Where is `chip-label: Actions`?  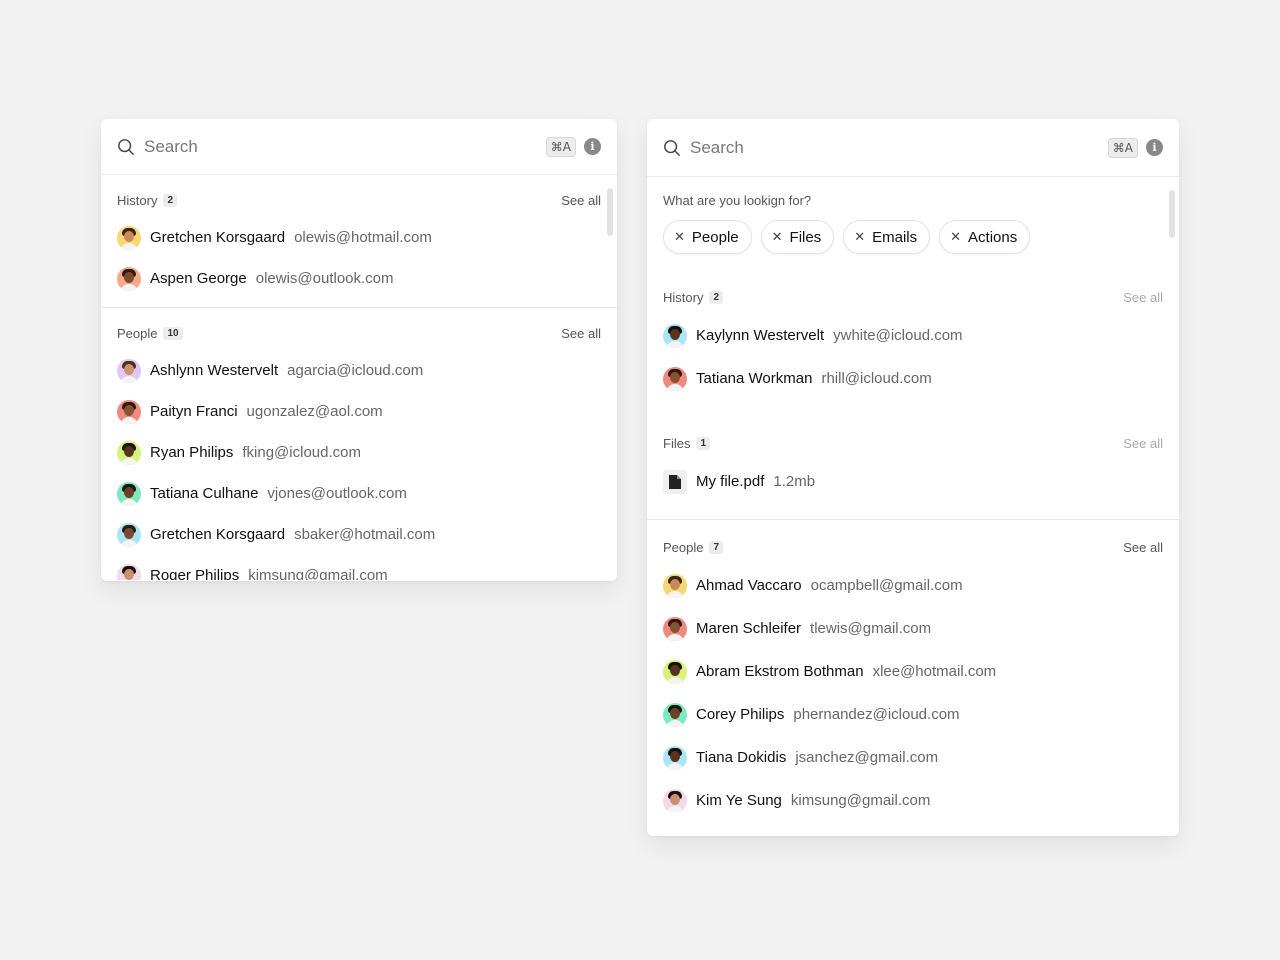 chip-label: Actions is located at coordinates (993, 237).